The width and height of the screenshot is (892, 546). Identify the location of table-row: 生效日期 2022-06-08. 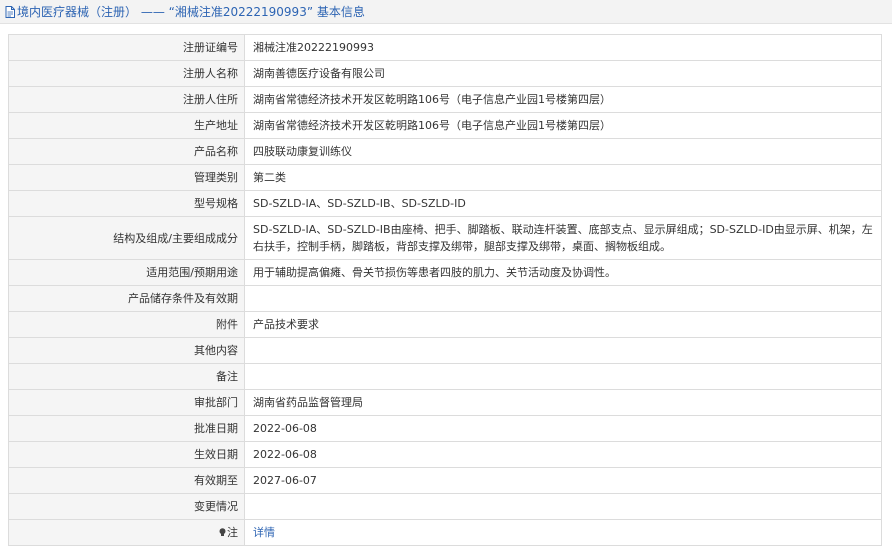
(445, 454).